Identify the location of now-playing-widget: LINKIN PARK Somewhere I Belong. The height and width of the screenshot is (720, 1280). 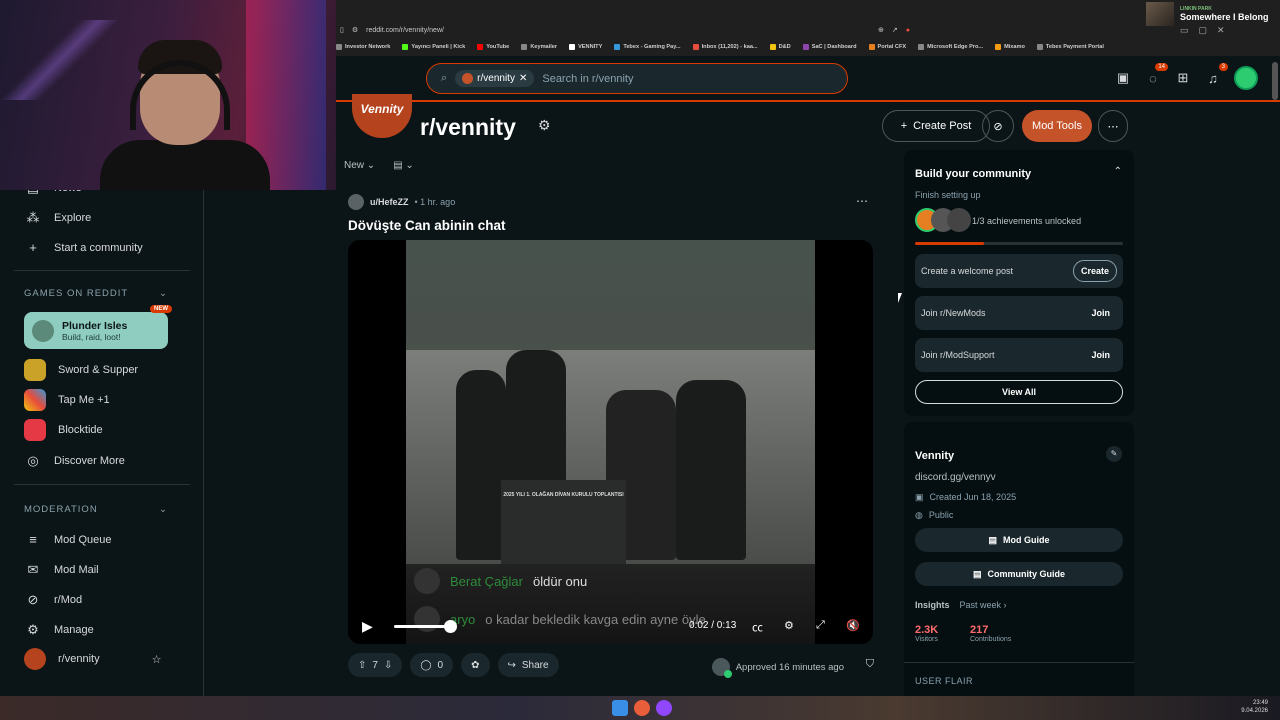
(1213, 14).